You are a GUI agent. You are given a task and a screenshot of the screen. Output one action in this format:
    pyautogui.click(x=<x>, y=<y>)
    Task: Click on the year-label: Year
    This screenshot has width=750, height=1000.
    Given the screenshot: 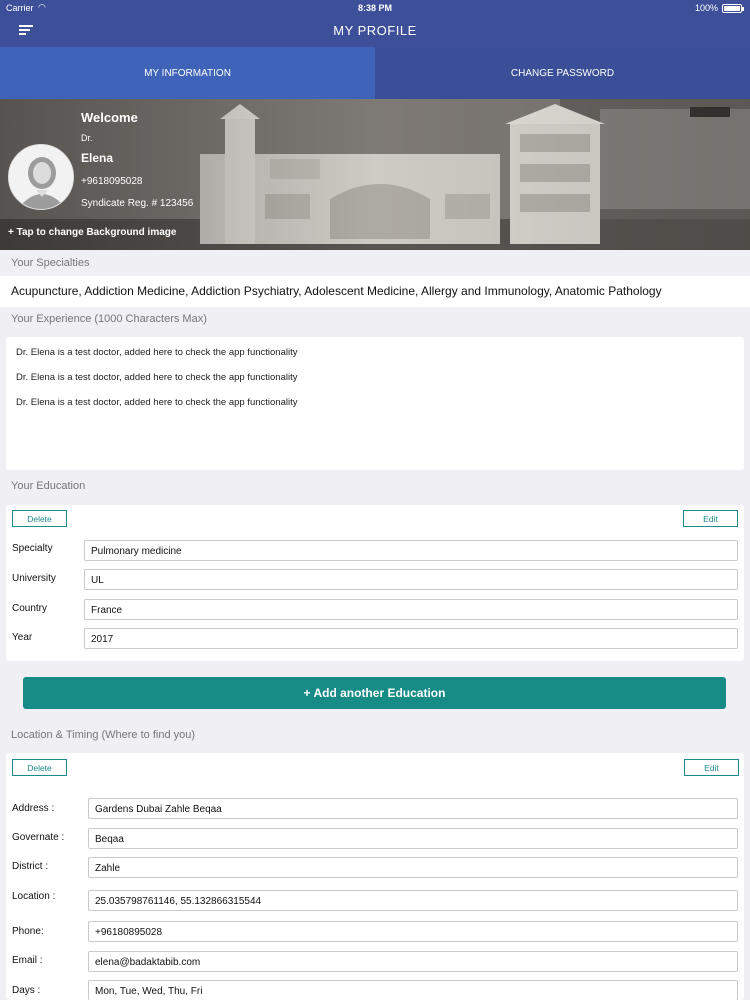 What is the action you would take?
    pyautogui.click(x=22, y=637)
    